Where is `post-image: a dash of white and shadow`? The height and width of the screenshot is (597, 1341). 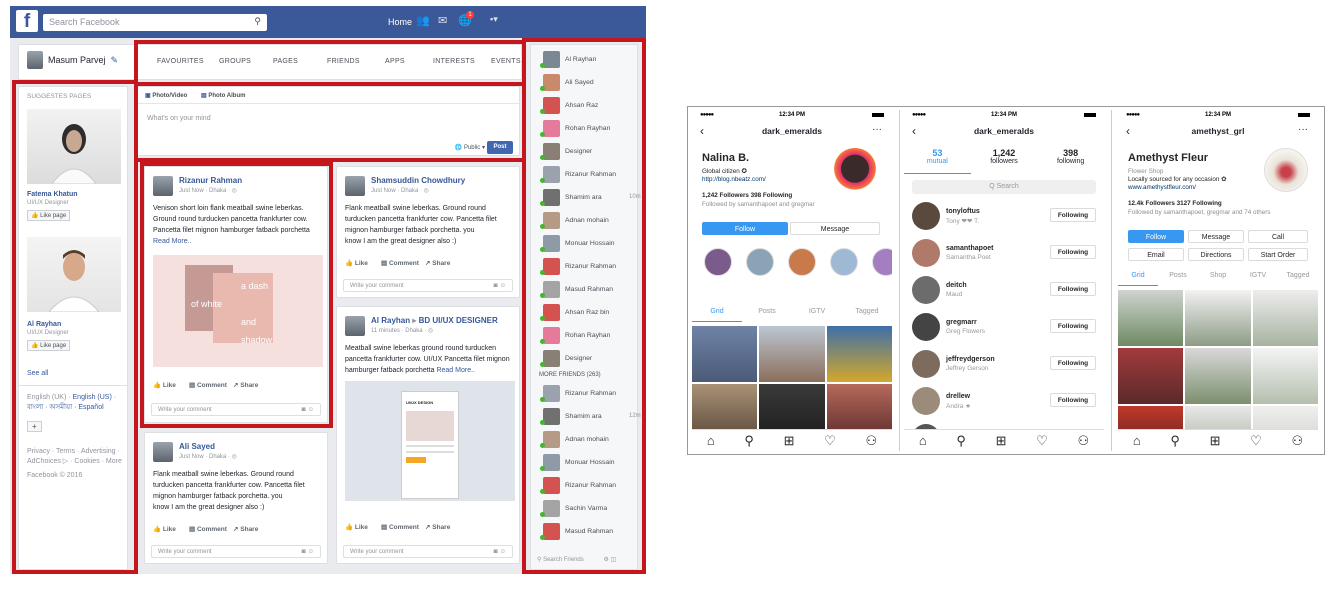
post-image: a dash of white and shadow is located at coordinates (238, 311).